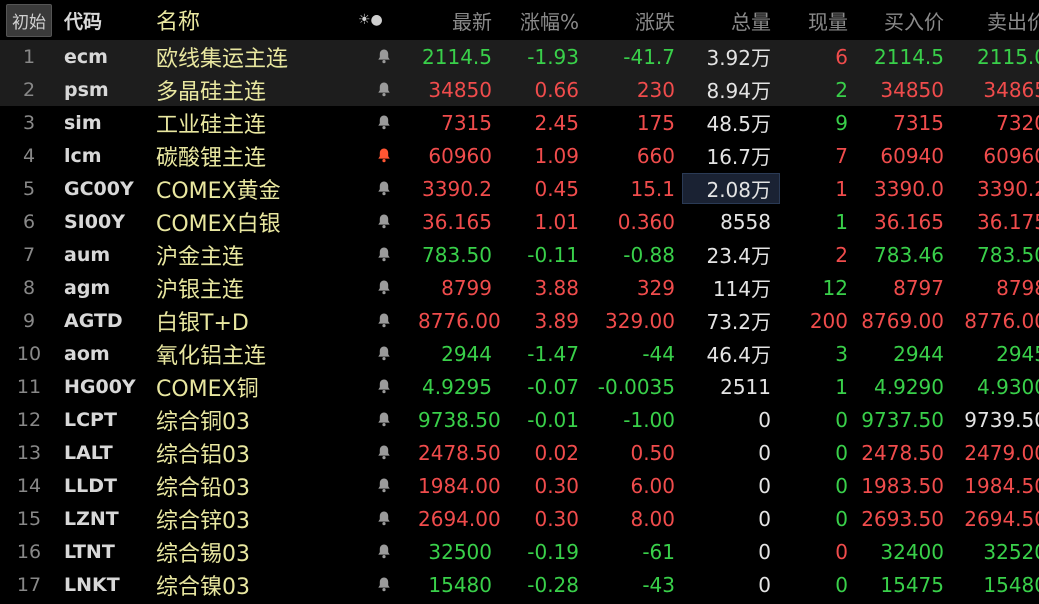 Image resolution: width=1039 pixels, height=604 pixels. What do you see at coordinates (817, 20) in the screenshot?
I see `header-cur: 现量` at bounding box center [817, 20].